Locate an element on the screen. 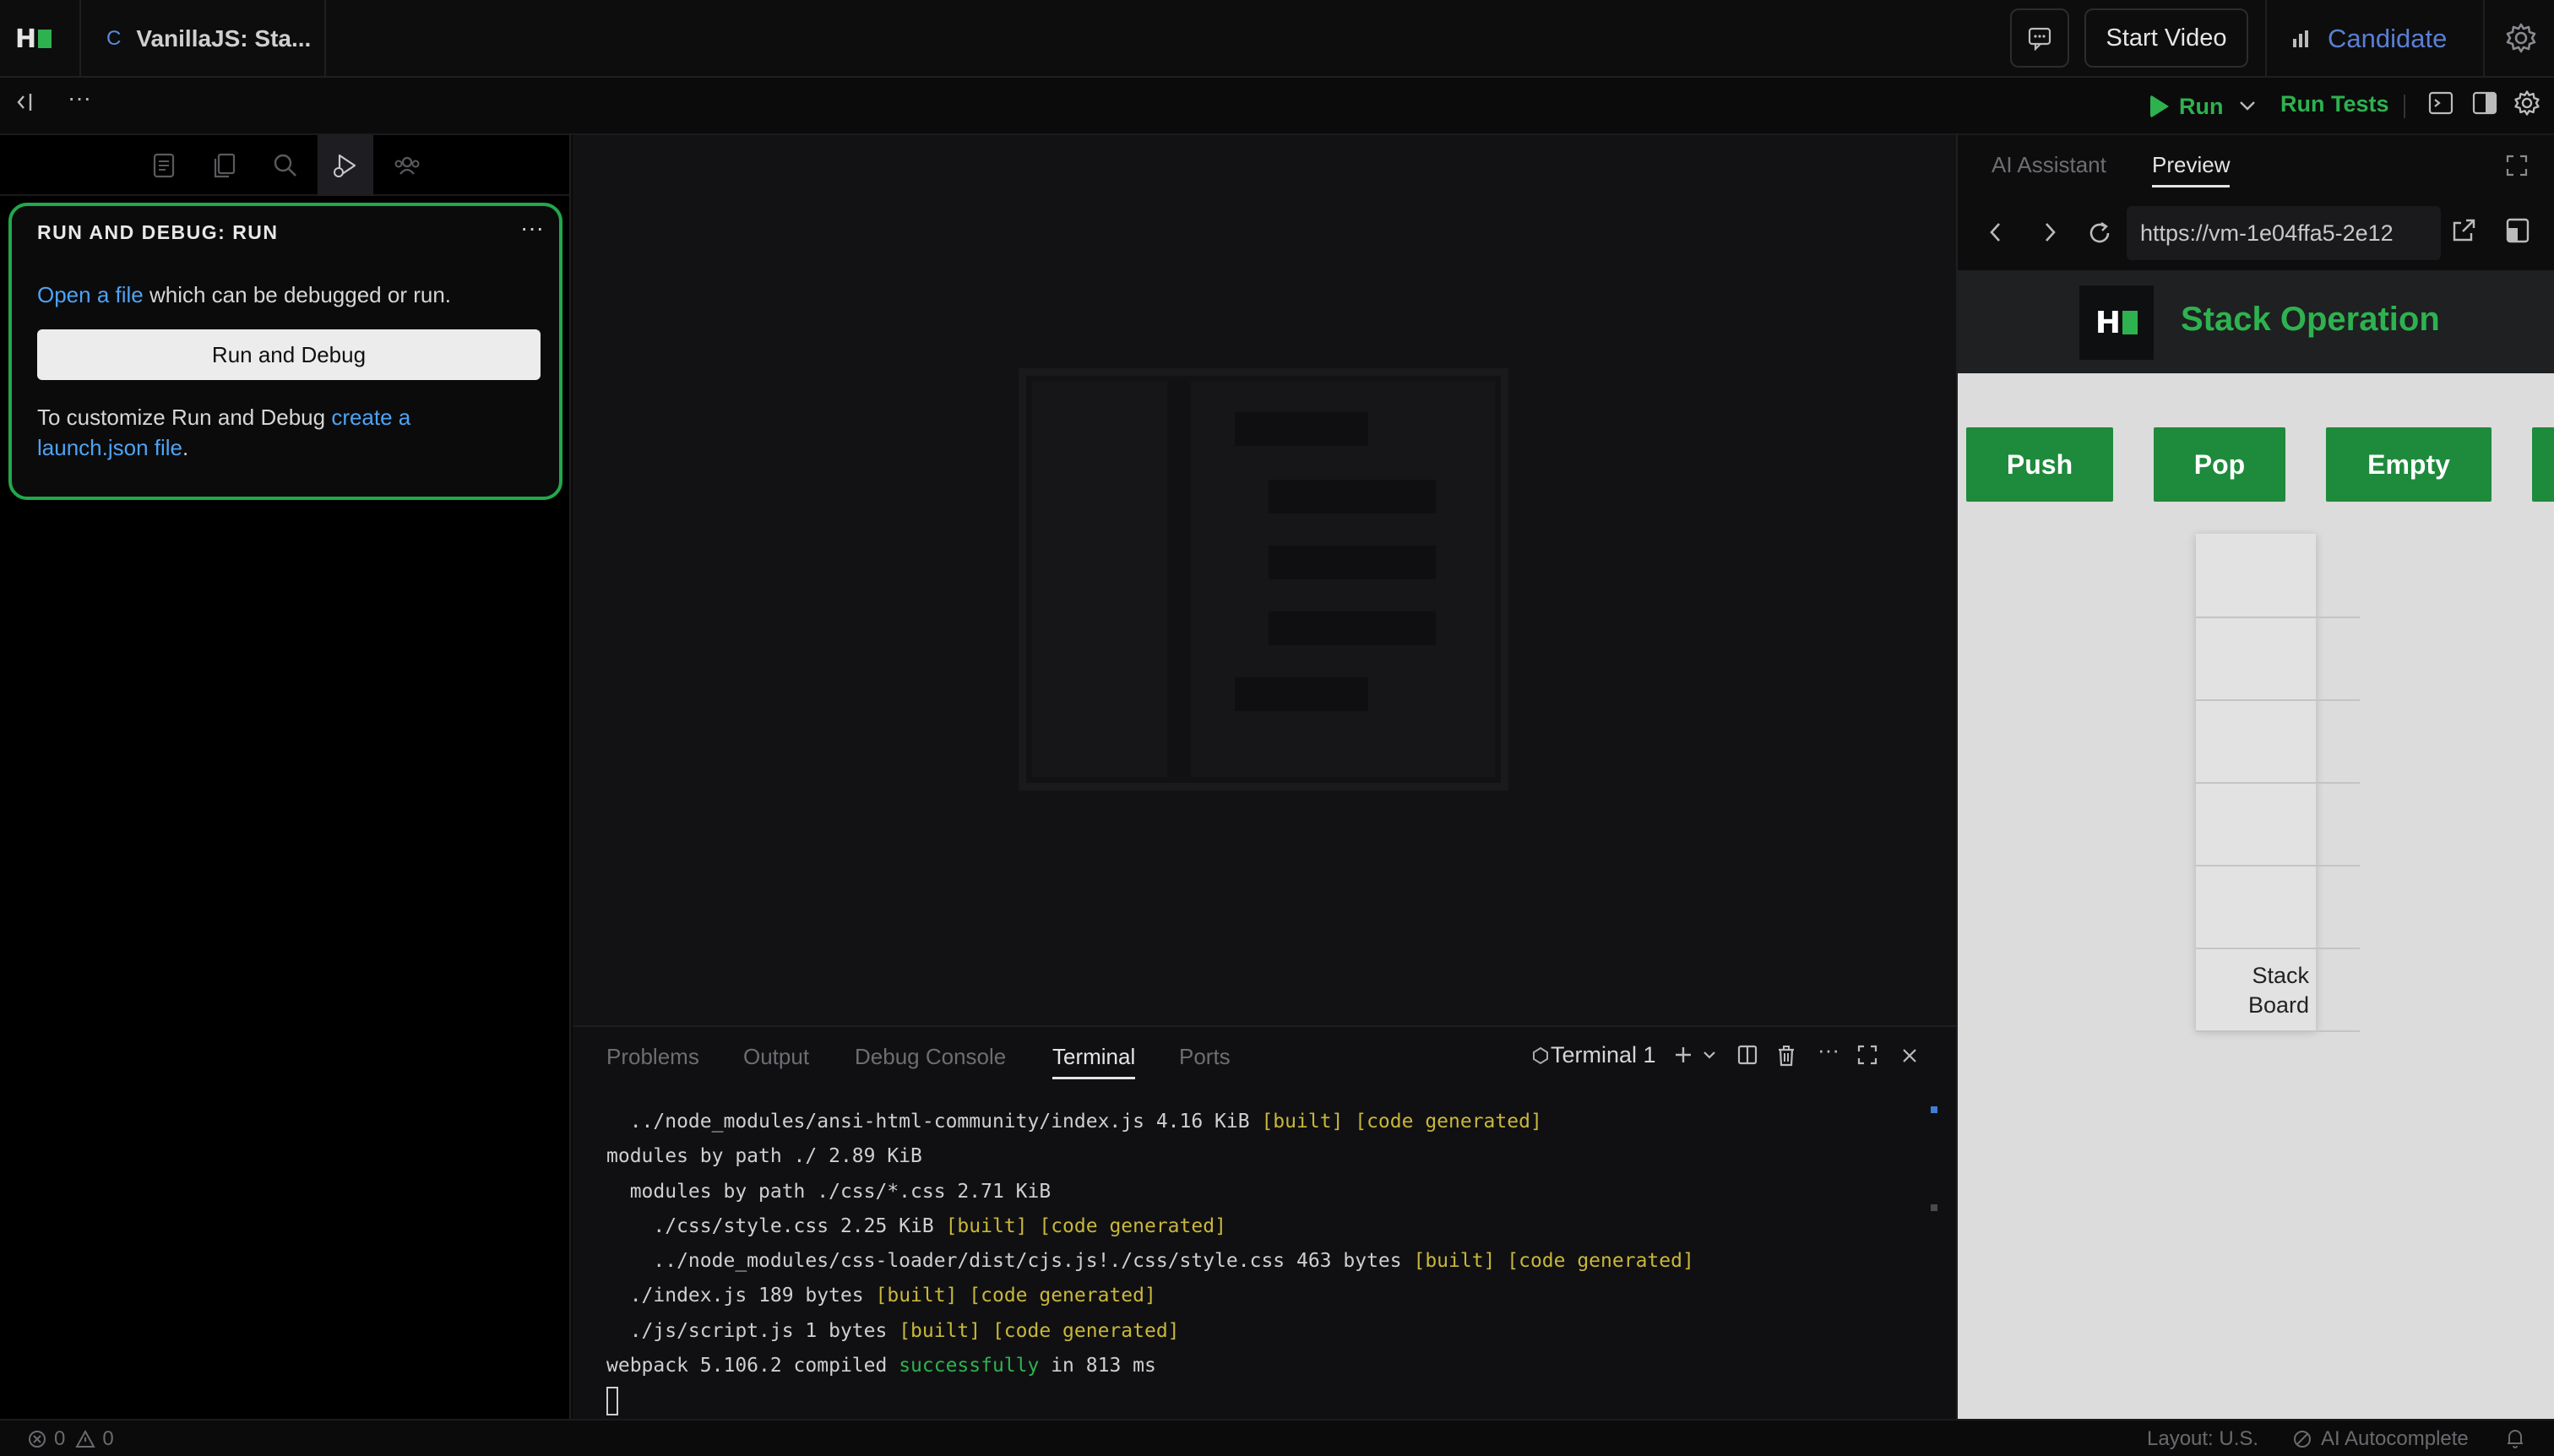 The width and height of the screenshot is (2554, 1456). forward-arrow-icon is located at coordinates (2050, 234).